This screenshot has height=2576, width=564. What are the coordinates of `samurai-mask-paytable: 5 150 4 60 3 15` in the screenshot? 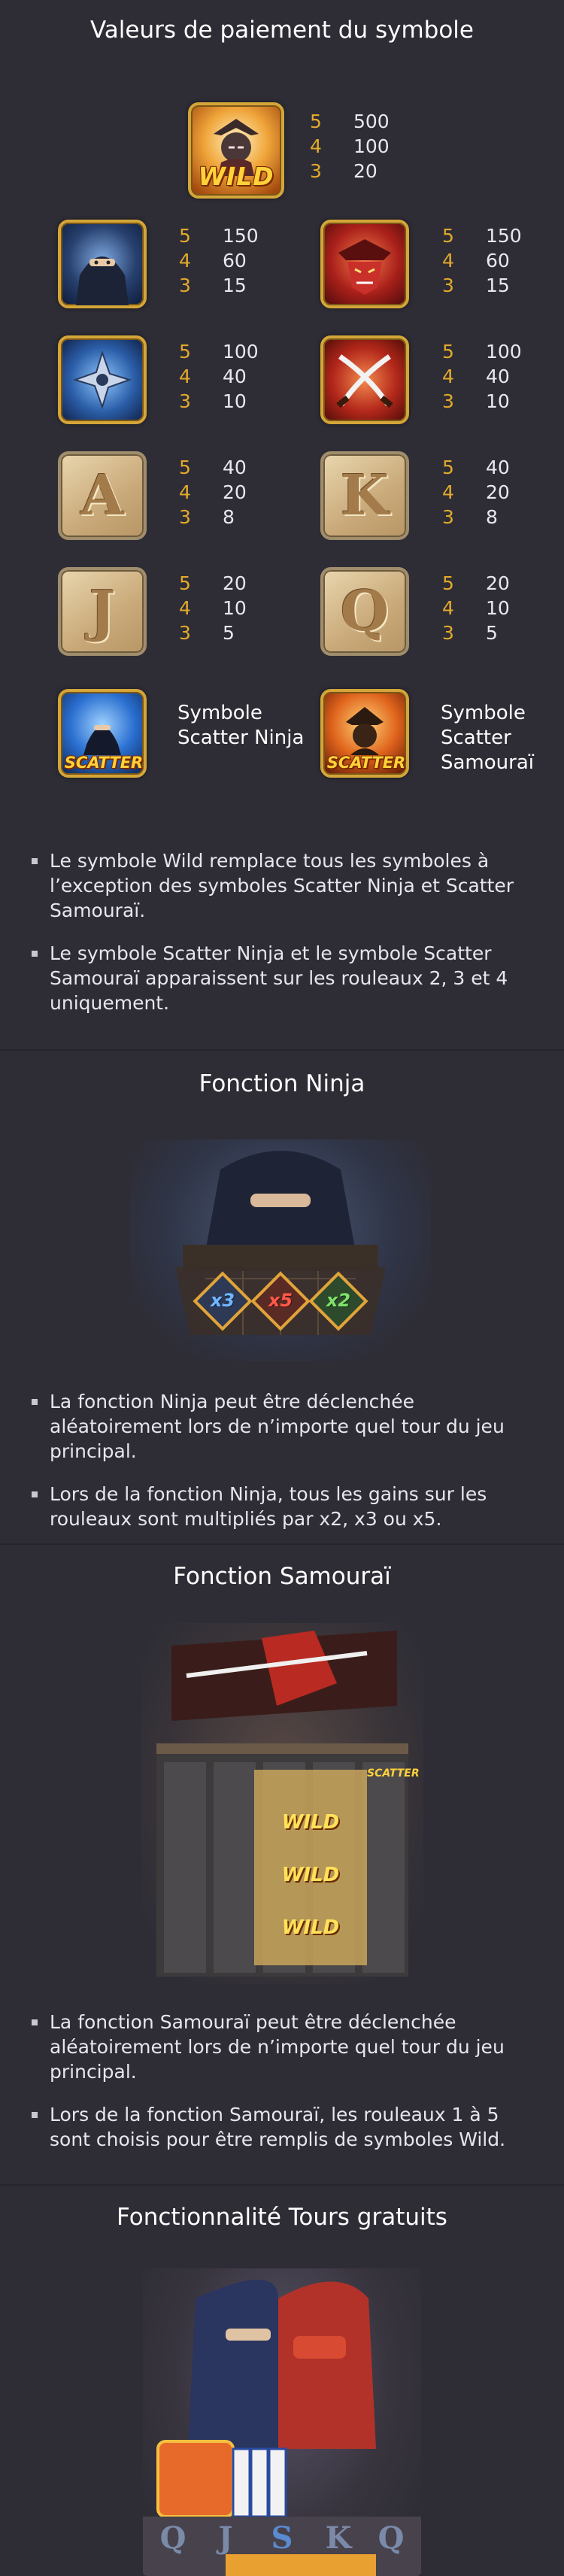 It's located at (482, 260).